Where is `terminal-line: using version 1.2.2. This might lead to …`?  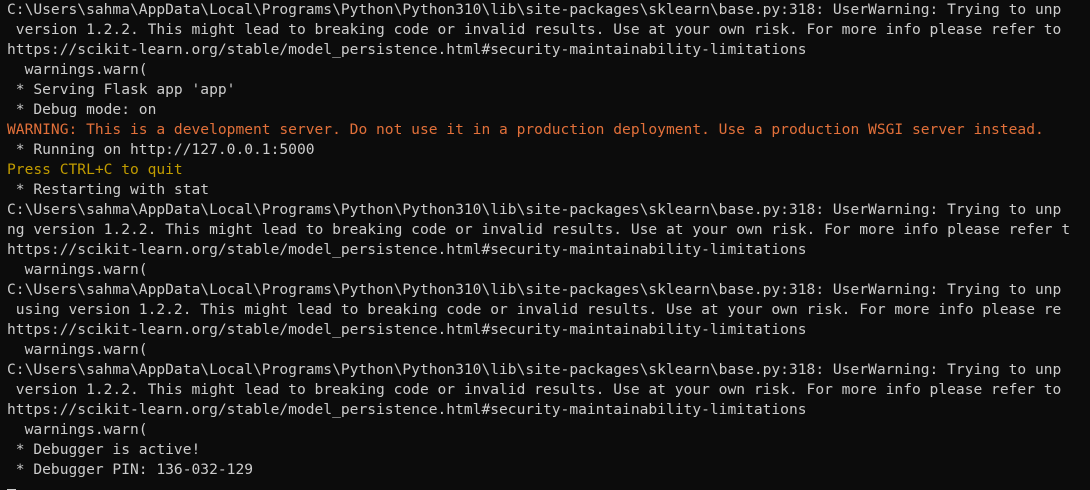
terminal-line: using version 1.2.2. This might lead to … is located at coordinates (534, 309).